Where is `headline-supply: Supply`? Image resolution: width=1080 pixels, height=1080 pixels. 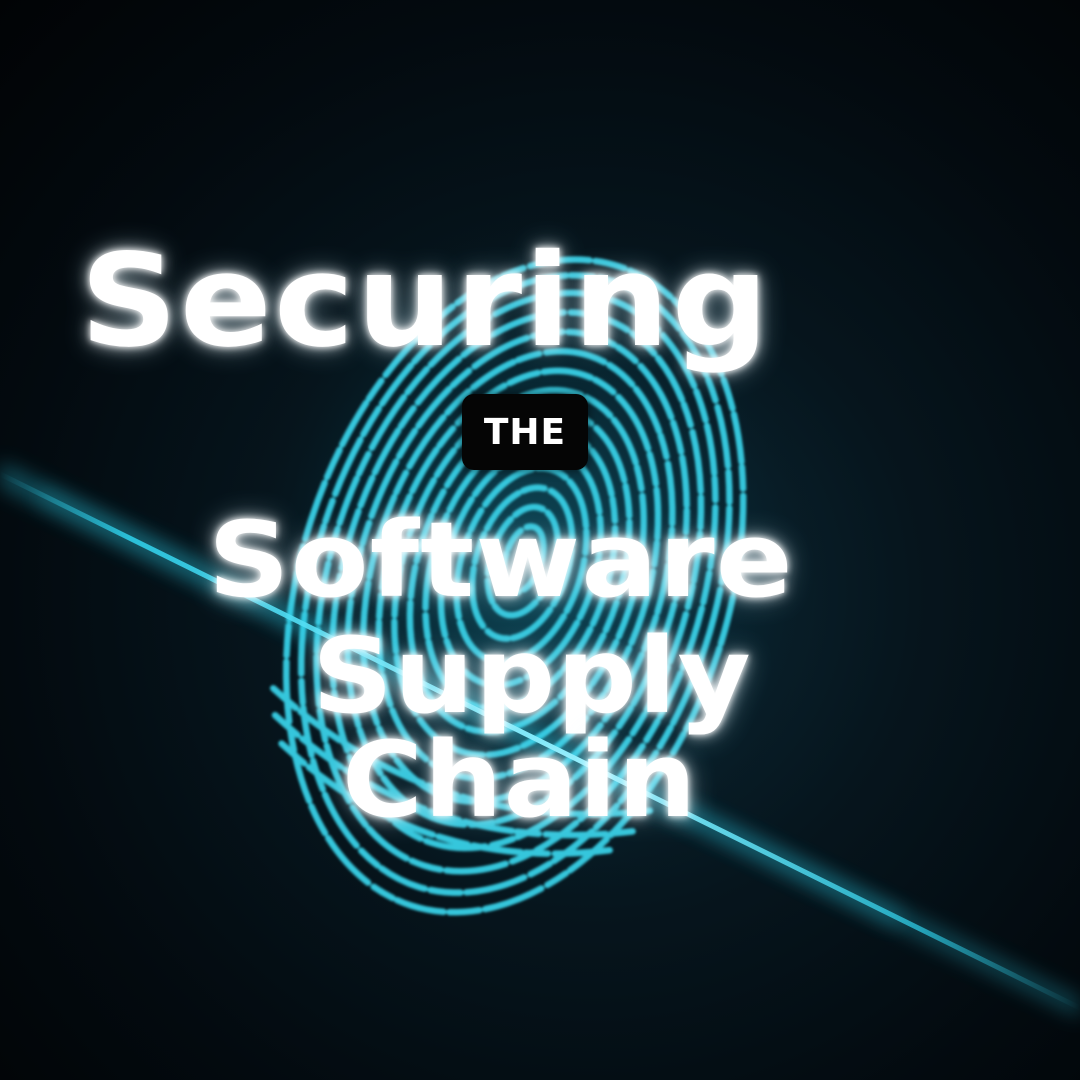
headline-supply: Supply is located at coordinates (532, 676).